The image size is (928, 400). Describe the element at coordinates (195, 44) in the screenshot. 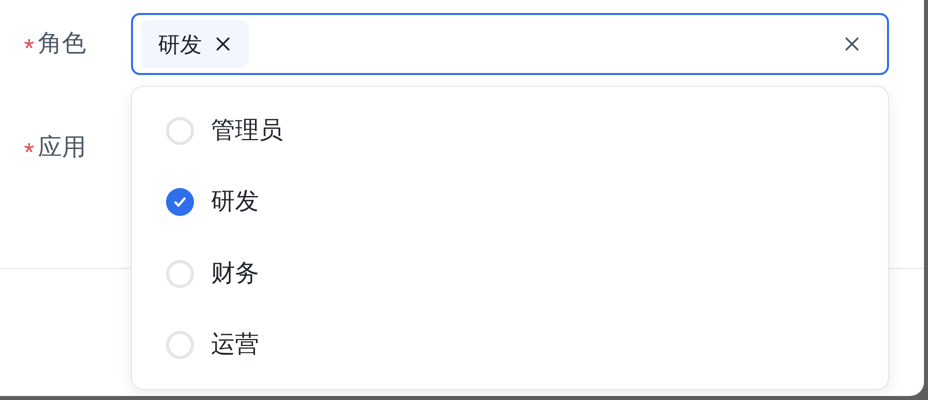

I see `selected-tag: 研发` at that location.